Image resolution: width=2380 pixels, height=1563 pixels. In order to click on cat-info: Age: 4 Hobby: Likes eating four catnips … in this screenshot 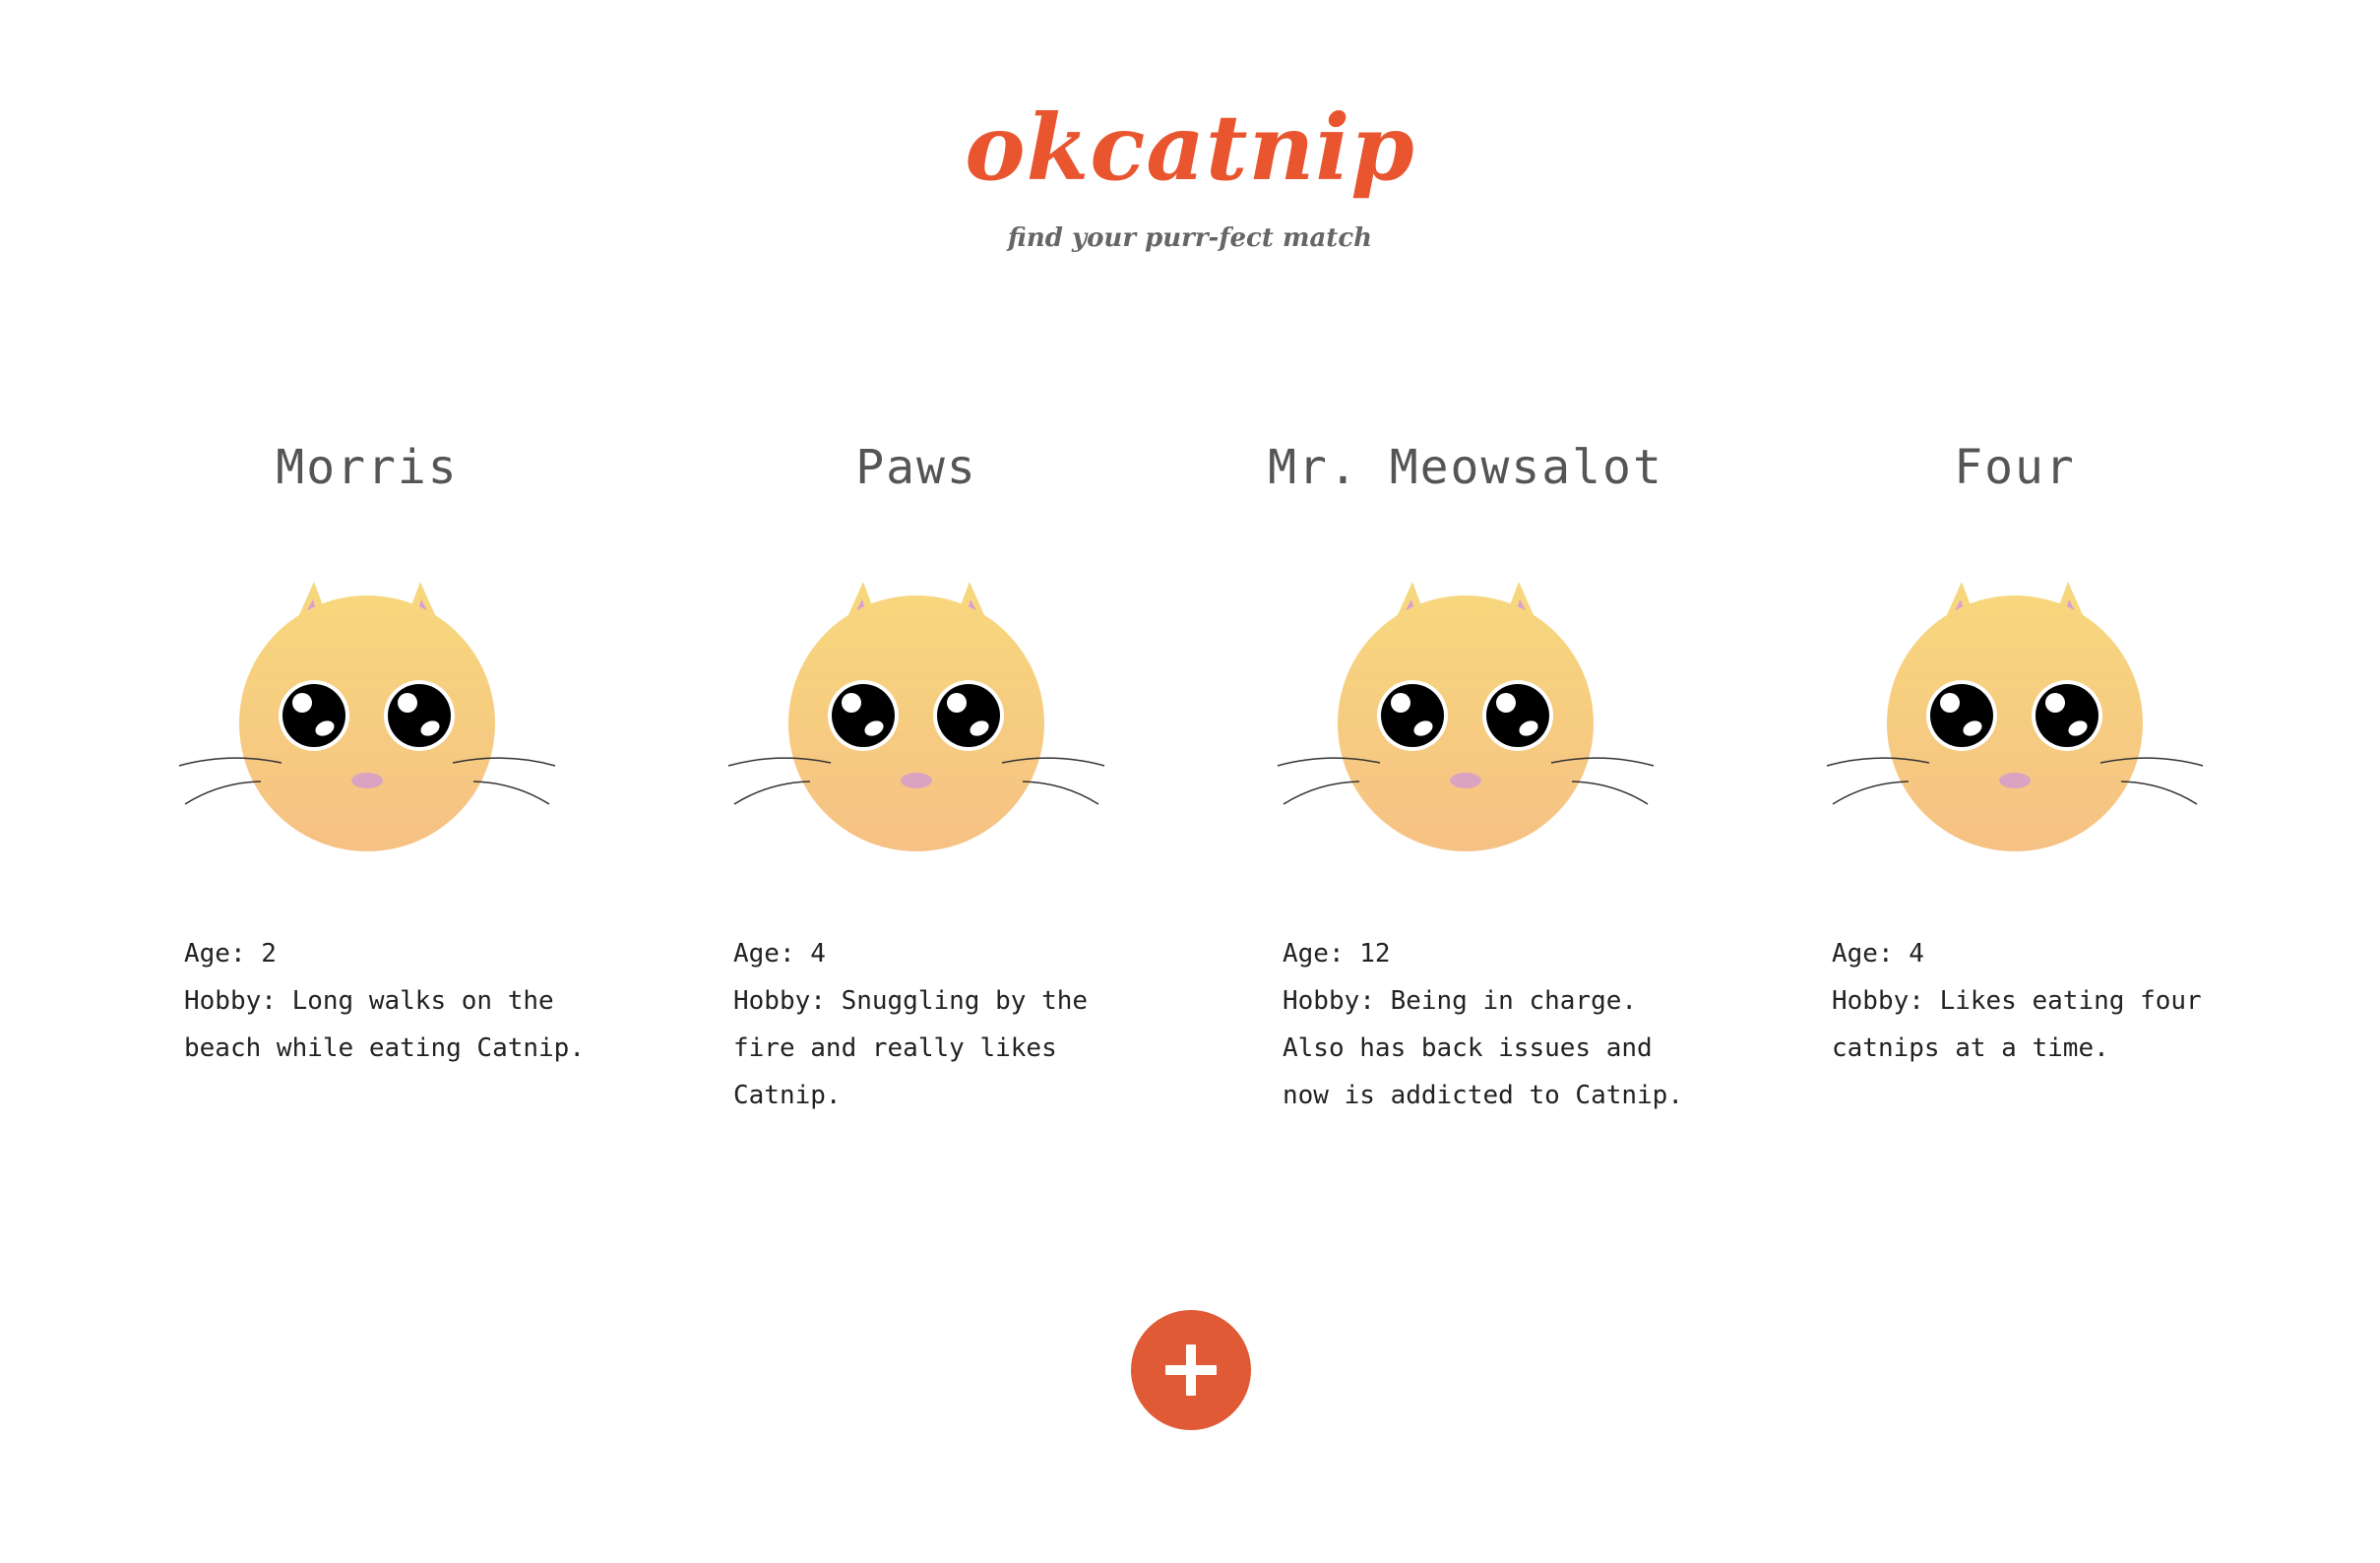, I will do `click(2038, 1001)`.